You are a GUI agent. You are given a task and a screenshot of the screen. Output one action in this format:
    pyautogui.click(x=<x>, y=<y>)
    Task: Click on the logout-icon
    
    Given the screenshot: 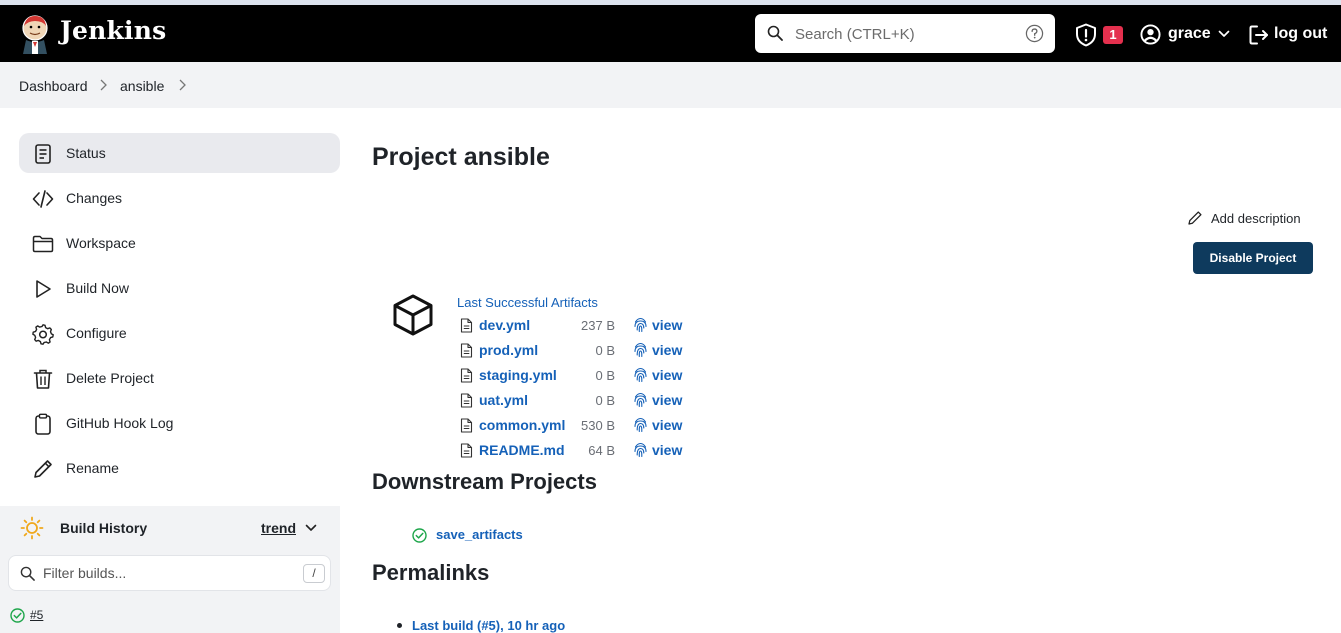 What is the action you would take?
    pyautogui.click(x=1258, y=35)
    